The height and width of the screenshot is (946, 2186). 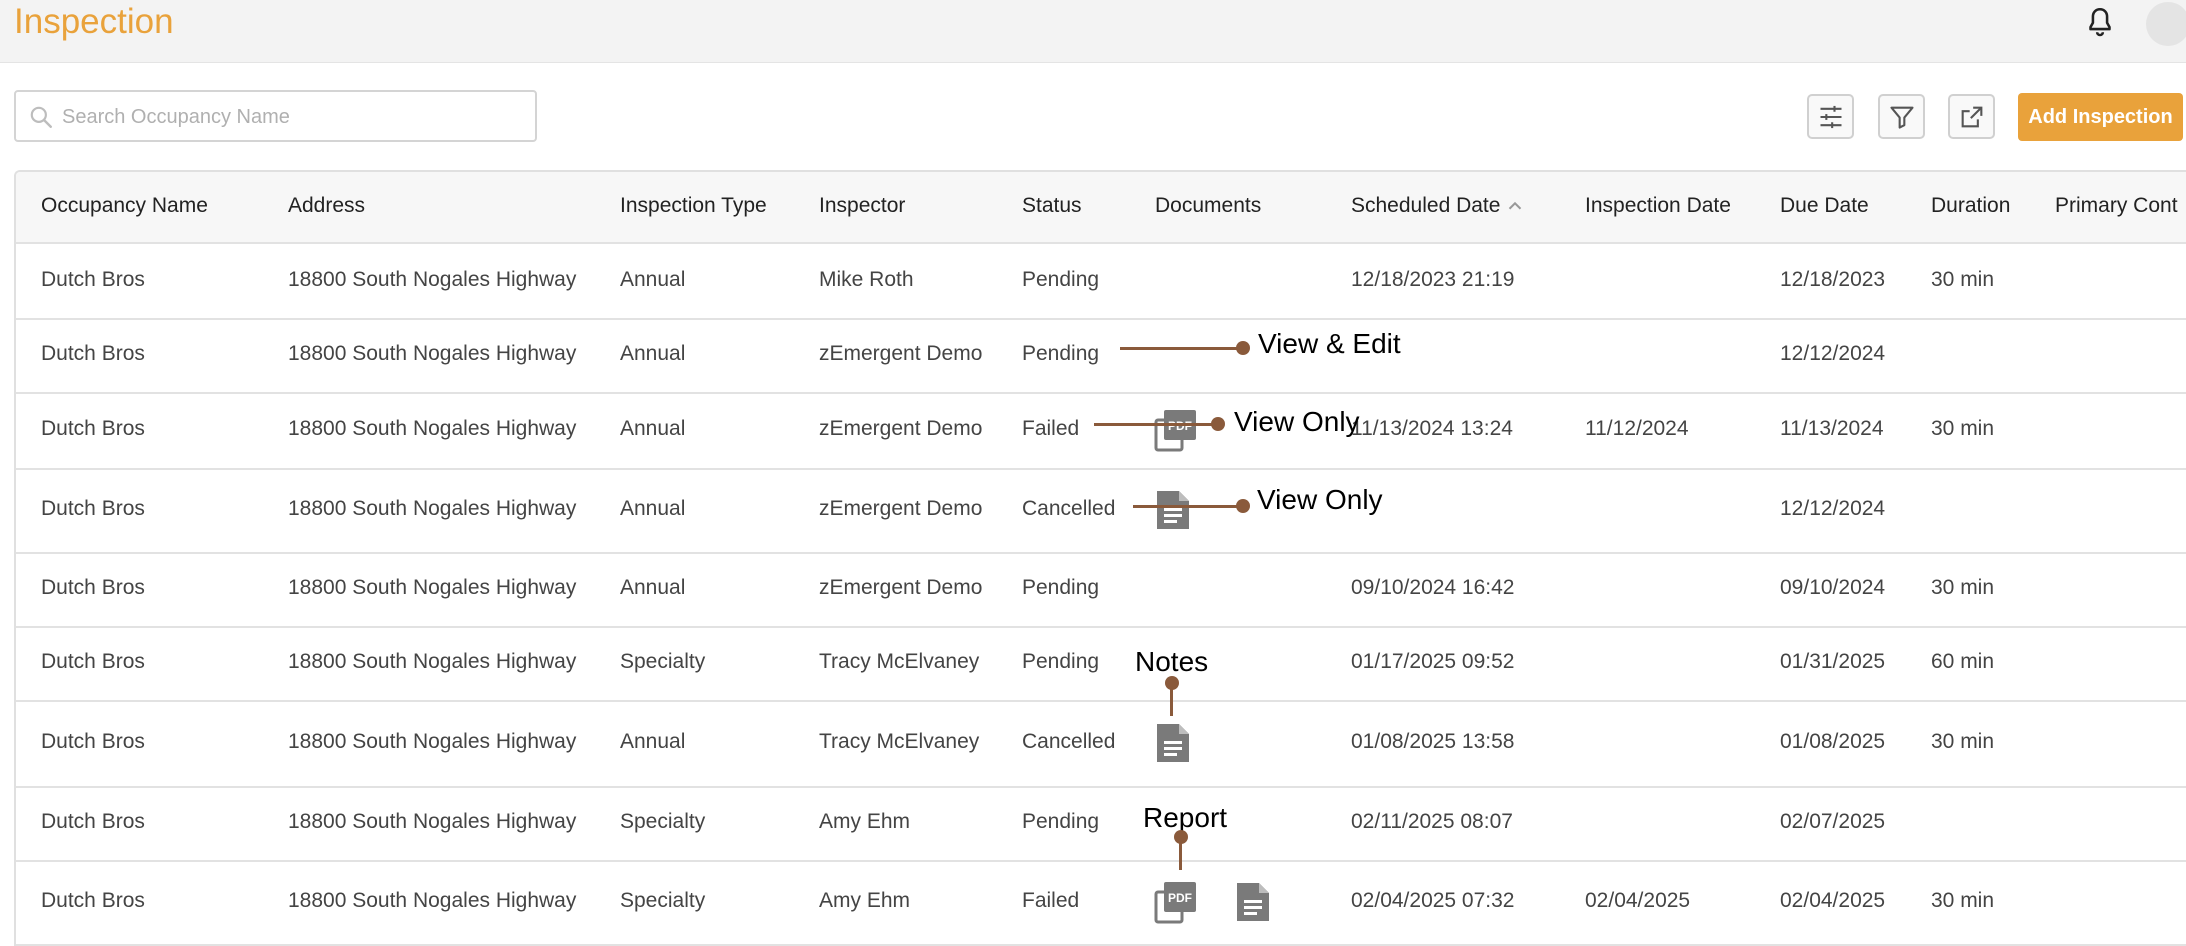 What do you see at coordinates (1833, 821) in the screenshot?
I see `cell-due-date: 02/07/2025` at bounding box center [1833, 821].